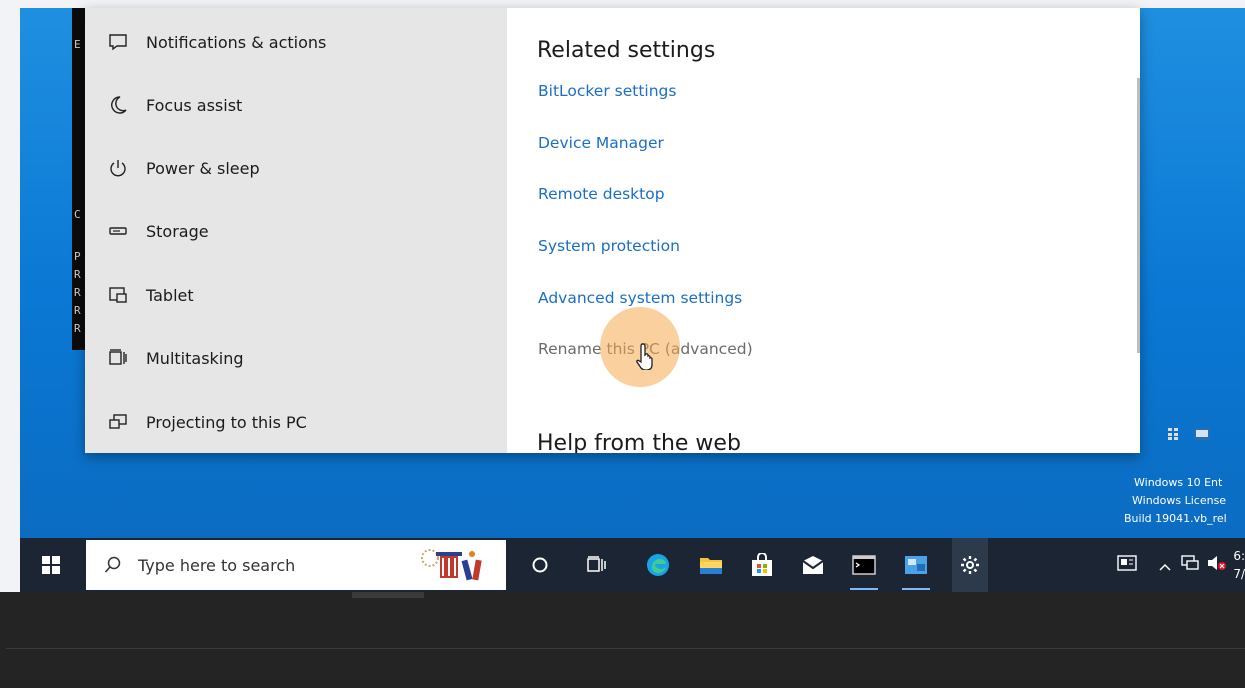 The height and width of the screenshot is (688, 1245). I want to click on desktop-icons-mini, so click(1189, 434).